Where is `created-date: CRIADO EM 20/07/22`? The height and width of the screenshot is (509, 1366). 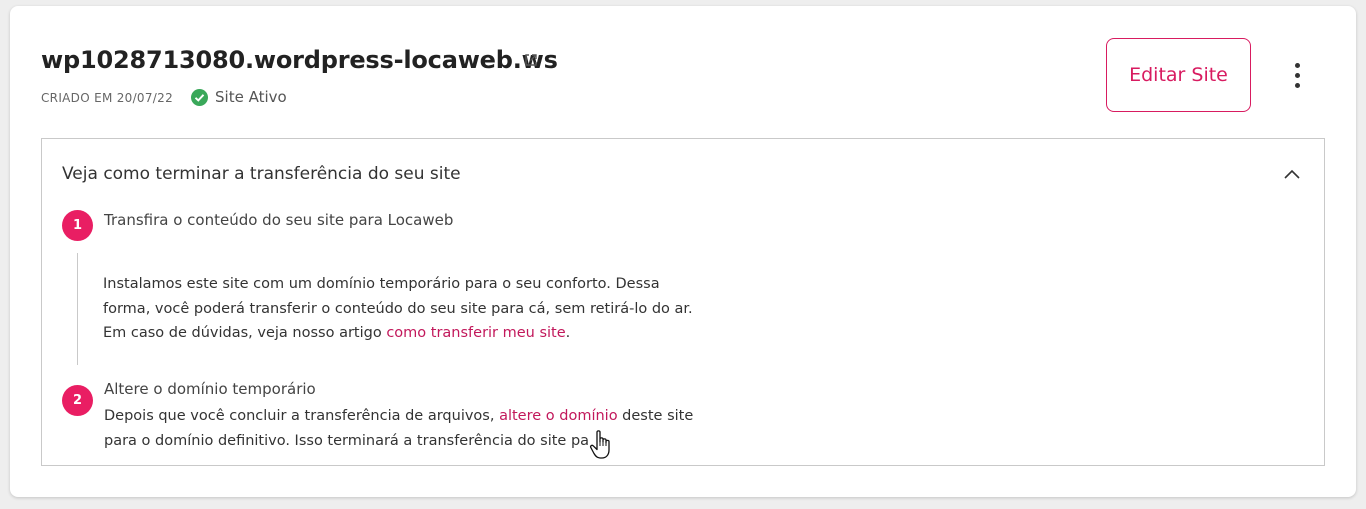
created-date: CRIADO EM 20/07/22 is located at coordinates (107, 98).